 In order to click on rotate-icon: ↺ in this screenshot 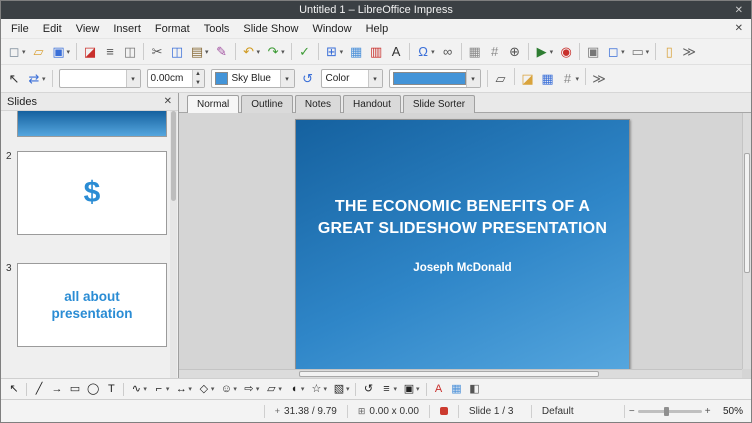, I will do `click(308, 78)`.